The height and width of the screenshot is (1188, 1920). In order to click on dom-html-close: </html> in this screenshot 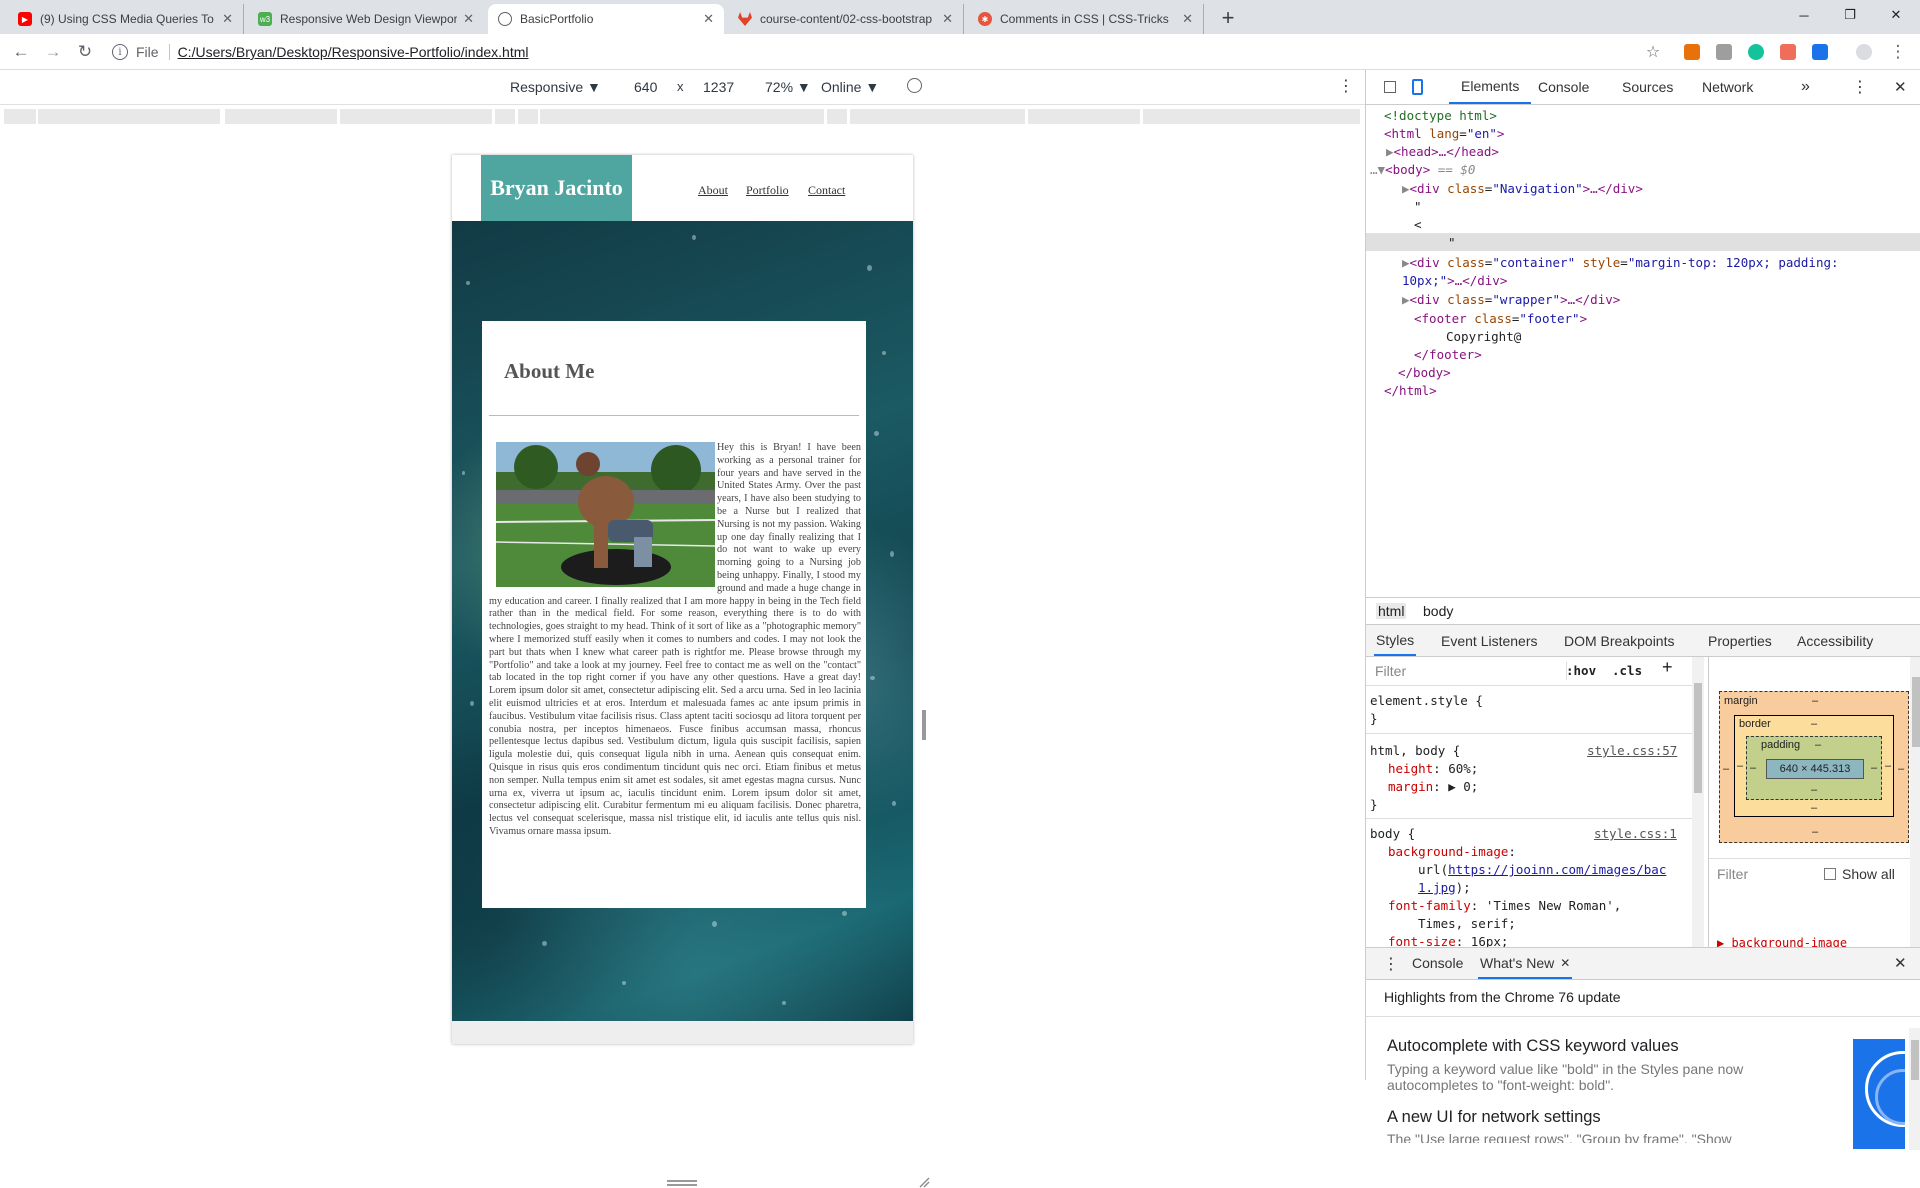, I will do `click(1410, 391)`.